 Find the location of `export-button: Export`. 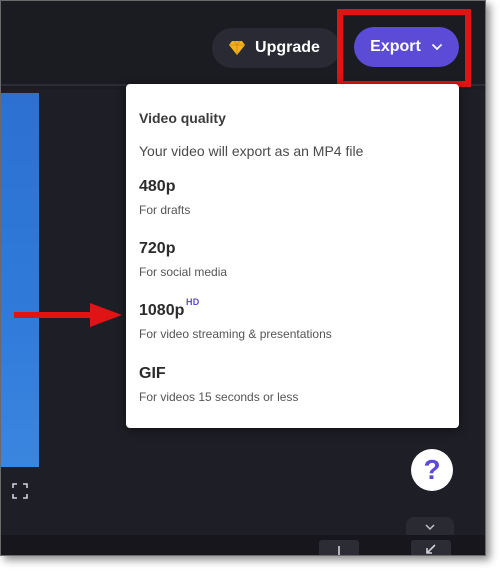

export-button: Export is located at coordinates (406, 47).